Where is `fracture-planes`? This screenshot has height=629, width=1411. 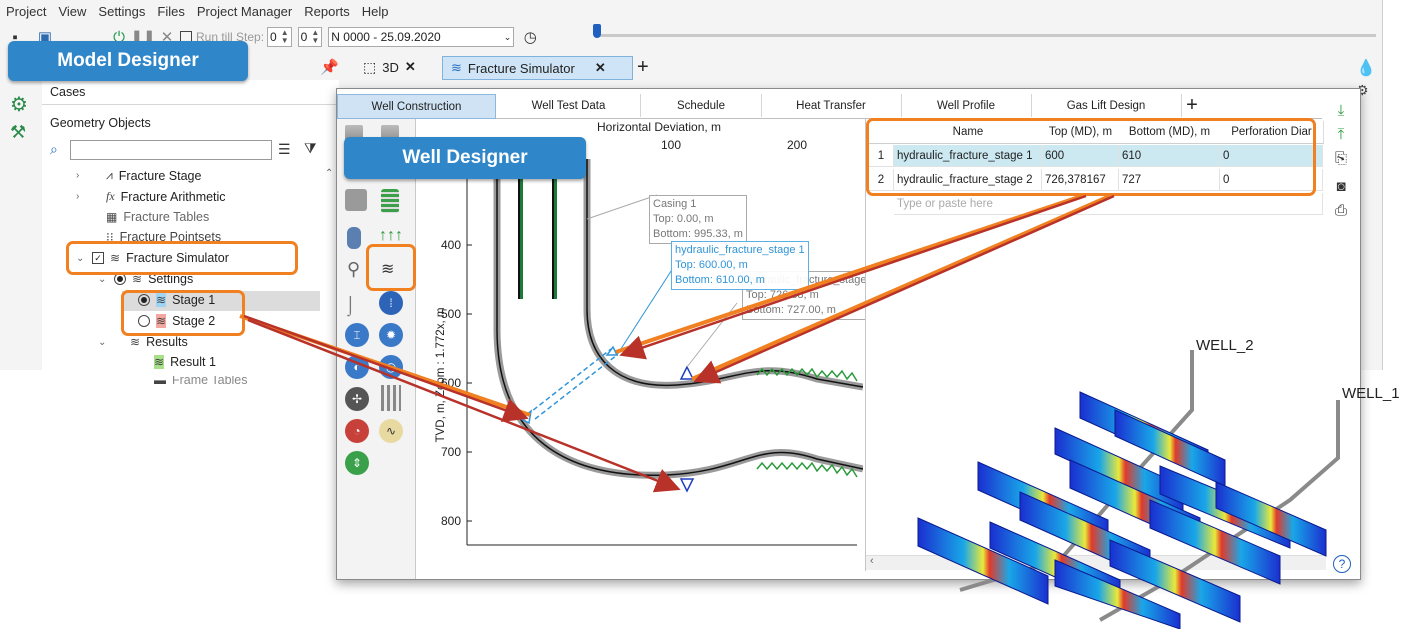 fracture-planes is located at coordinates (1122, 510).